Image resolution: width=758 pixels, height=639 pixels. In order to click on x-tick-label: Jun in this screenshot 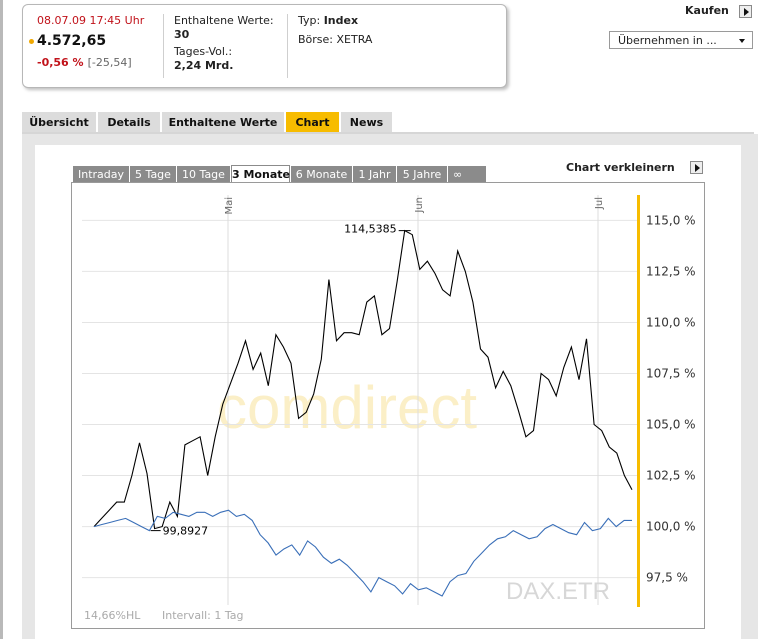, I will do `click(419, 205)`.